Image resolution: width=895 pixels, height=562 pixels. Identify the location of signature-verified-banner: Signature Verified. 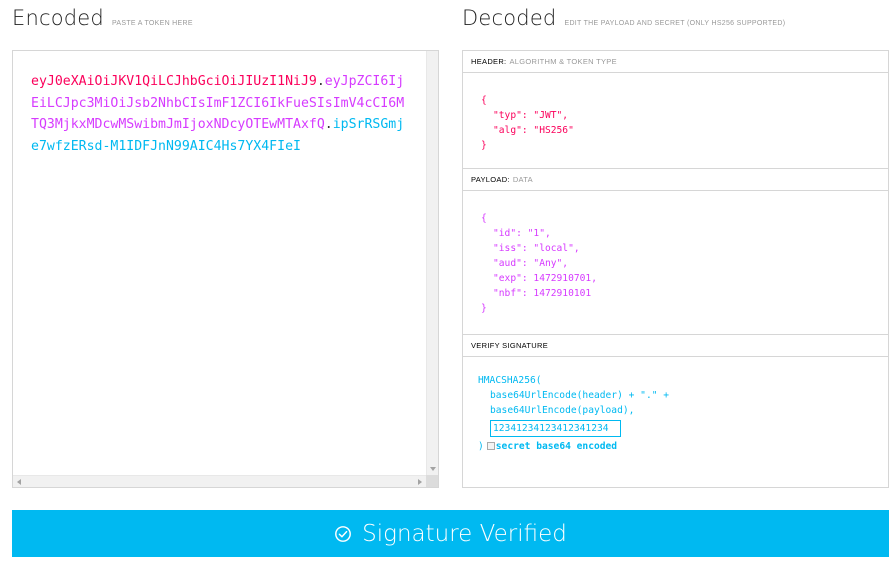
(450, 533).